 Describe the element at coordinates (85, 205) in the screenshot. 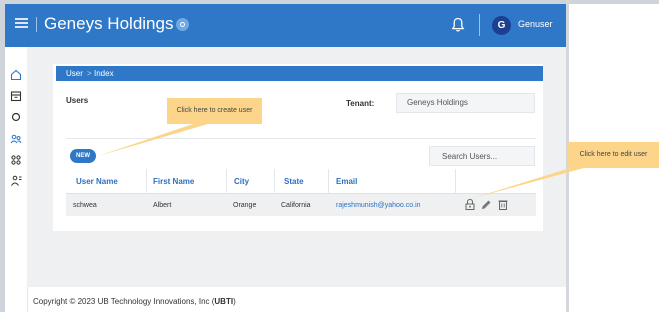

I see `cell-user-name: schwea` at that location.